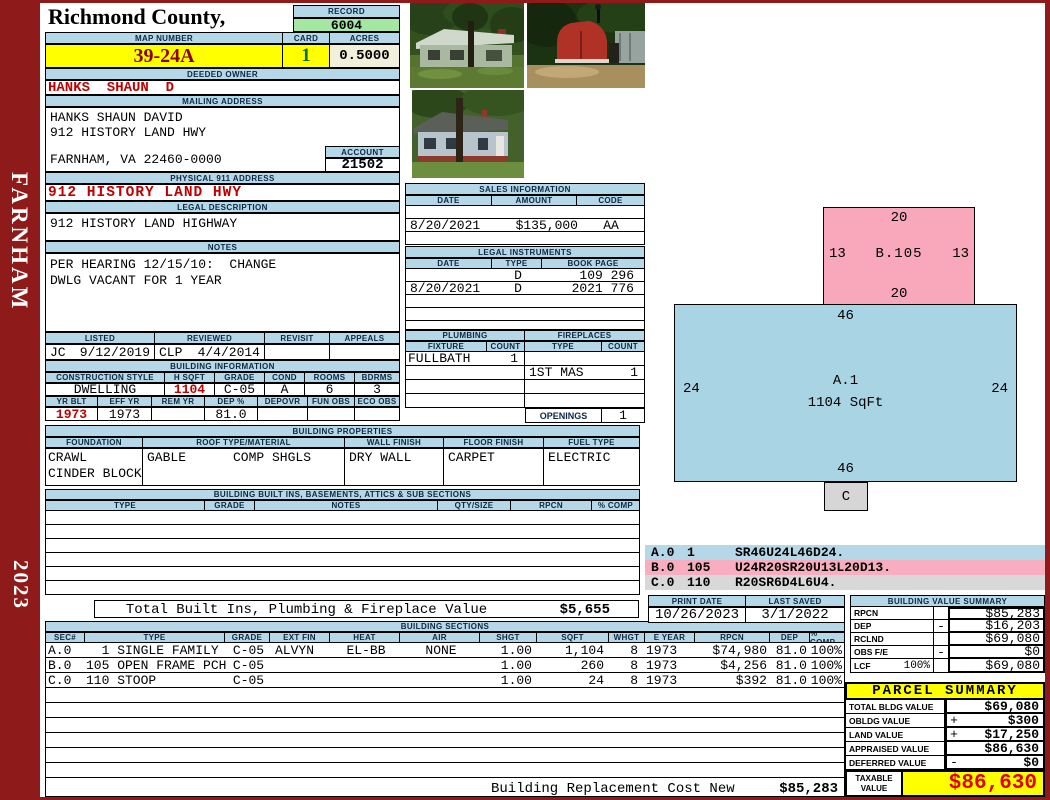  I want to click on map-card-acres-headers: MAP NUMBER CARD ACRES, so click(222, 38).